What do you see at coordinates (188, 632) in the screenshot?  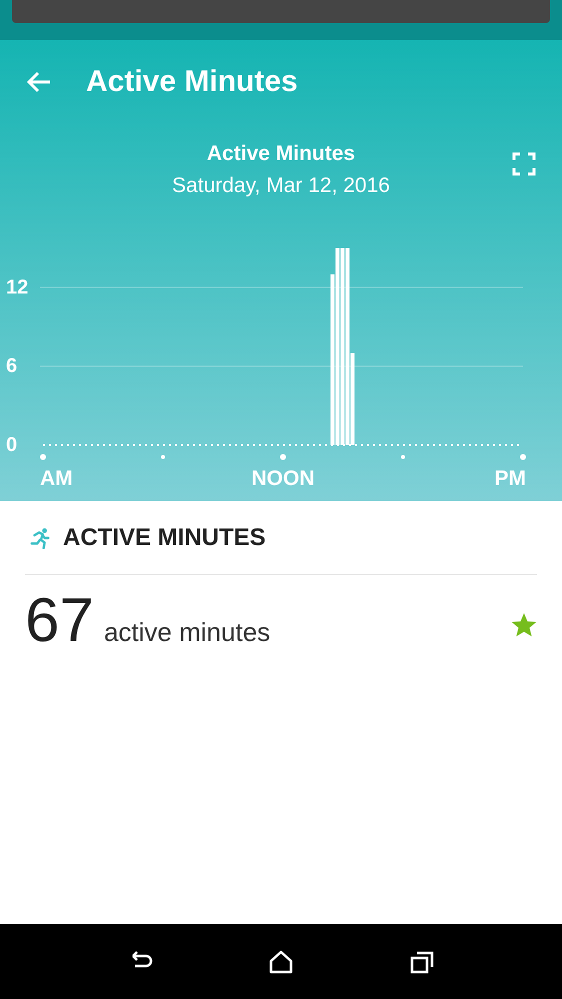 I see `minutes-unit: active minutes` at bounding box center [188, 632].